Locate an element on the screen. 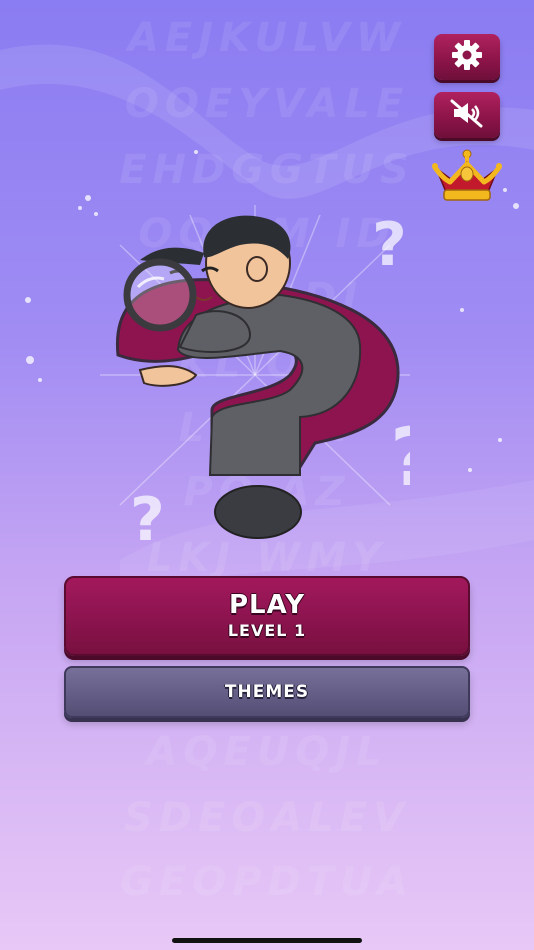 Image resolution: width=534 pixels, height=950 pixels. background-letter-row: SDEOALEV is located at coordinates (267, 818).